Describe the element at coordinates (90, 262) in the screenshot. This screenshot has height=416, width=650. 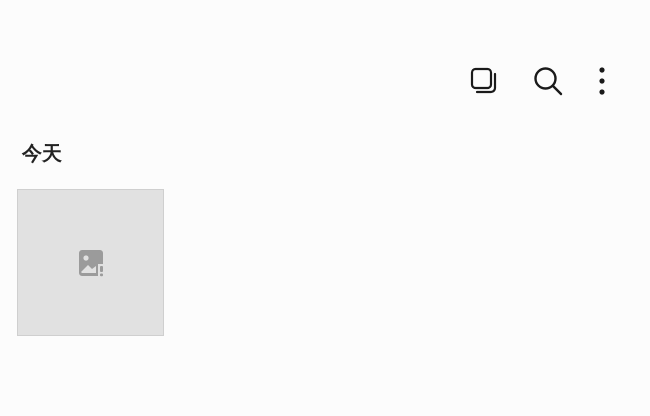
I see `thumbnail-placeholder` at that location.